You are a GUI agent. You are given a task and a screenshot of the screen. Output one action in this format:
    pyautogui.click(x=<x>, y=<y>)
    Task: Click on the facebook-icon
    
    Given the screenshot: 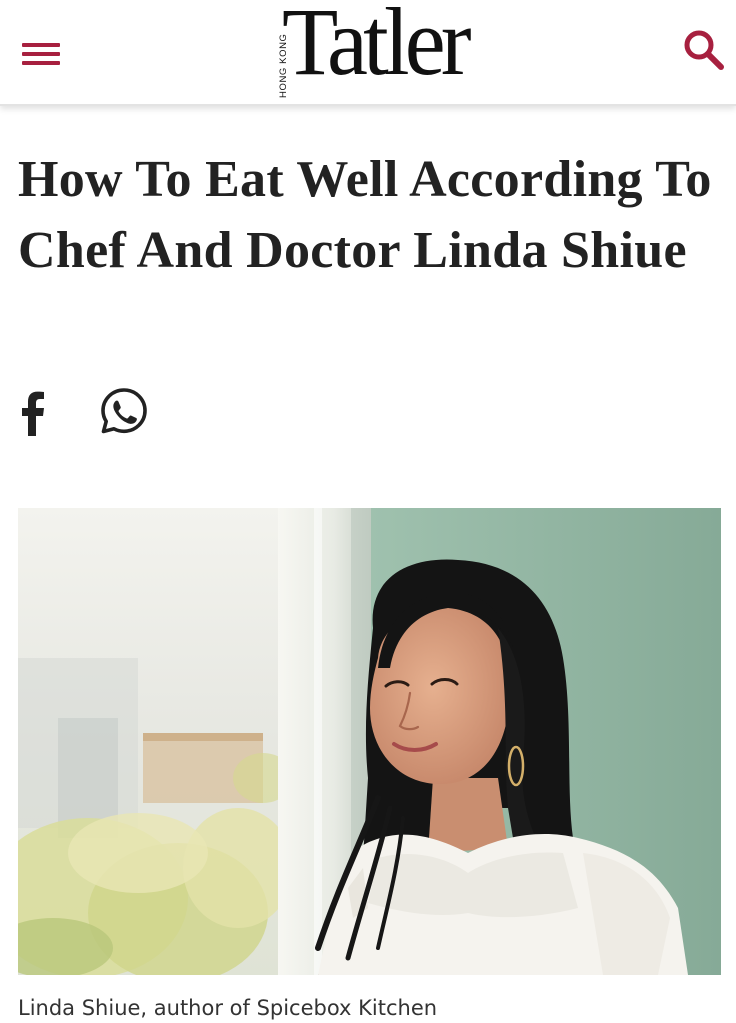 What is the action you would take?
    pyautogui.click(x=33, y=413)
    